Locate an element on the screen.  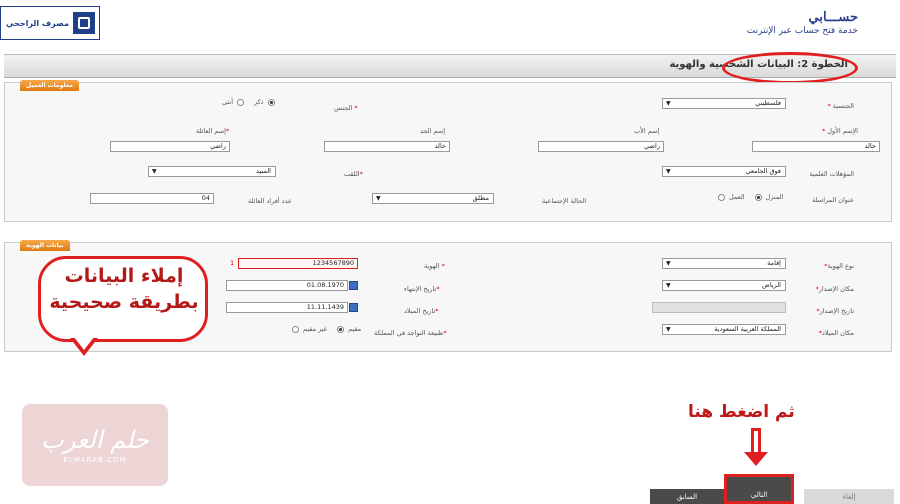
mailing-home-label: المنزل is located at coordinates (774, 197).